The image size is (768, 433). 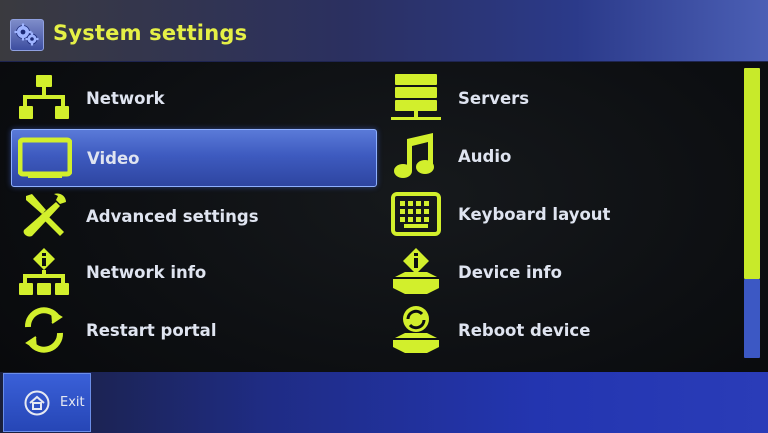 I want to click on menu-item-audio: Audio, so click(x=558, y=156).